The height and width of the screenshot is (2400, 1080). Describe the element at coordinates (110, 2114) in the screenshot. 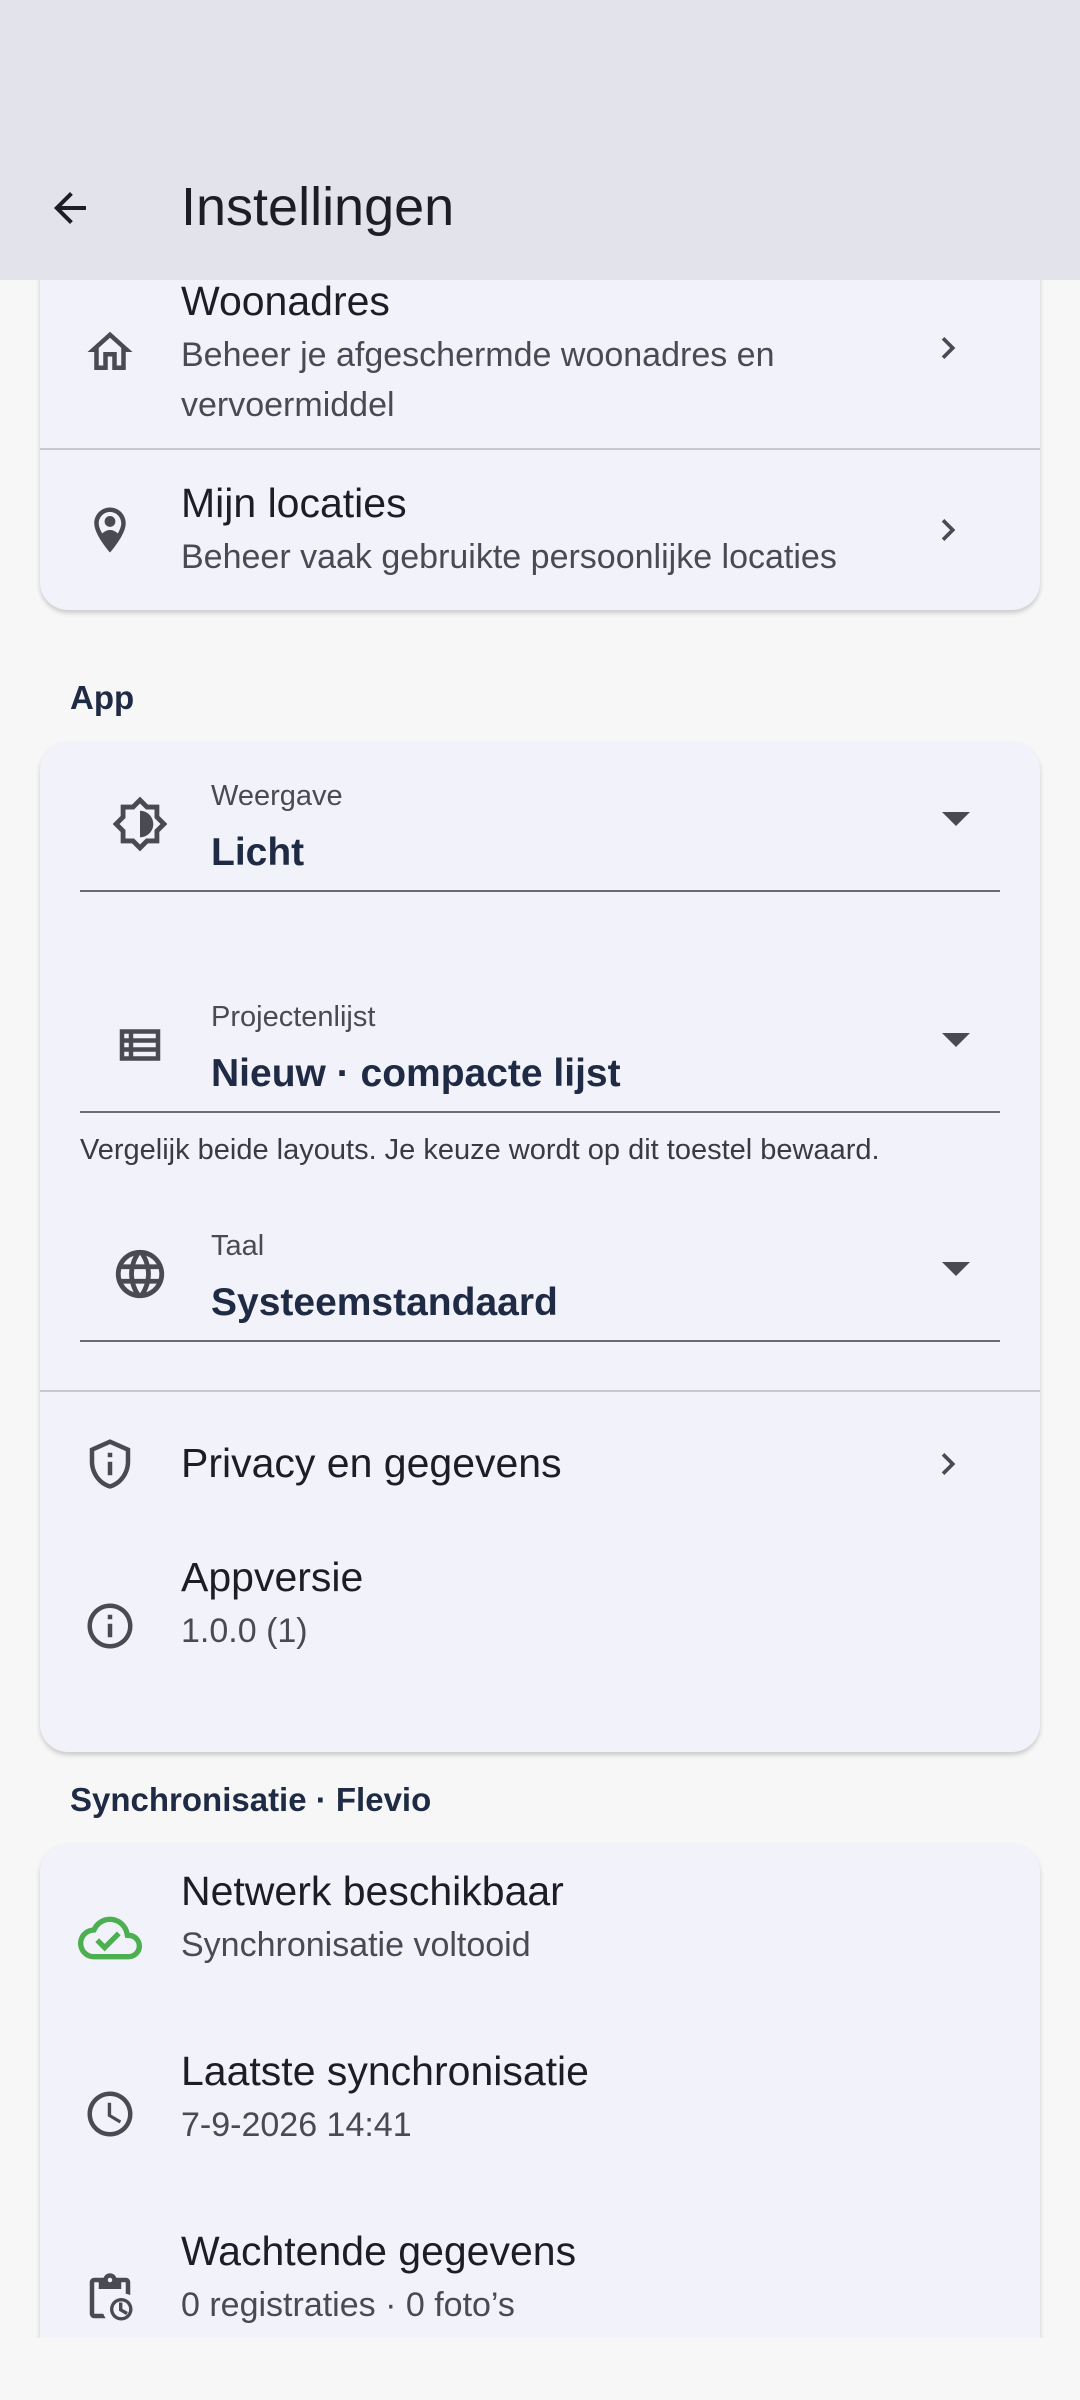

I see `clock-icon` at that location.